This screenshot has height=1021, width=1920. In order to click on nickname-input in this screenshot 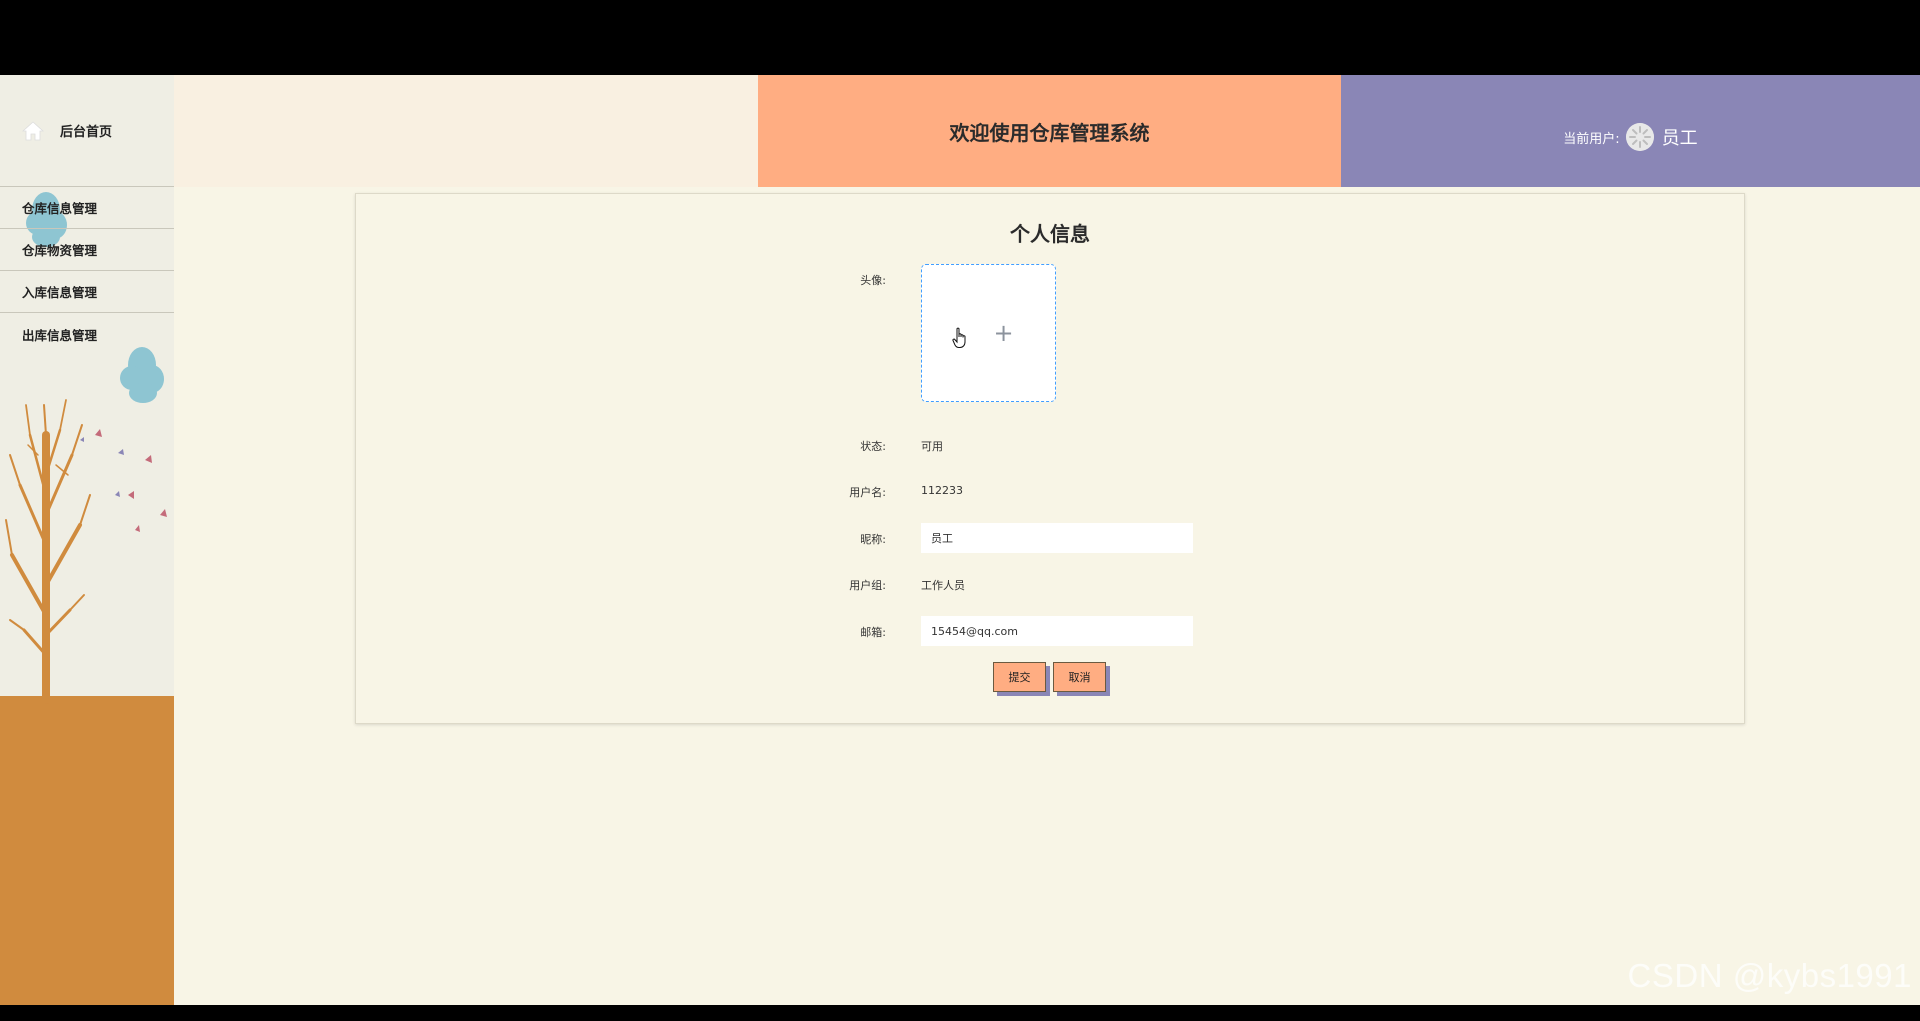, I will do `click(1057, 538)`.